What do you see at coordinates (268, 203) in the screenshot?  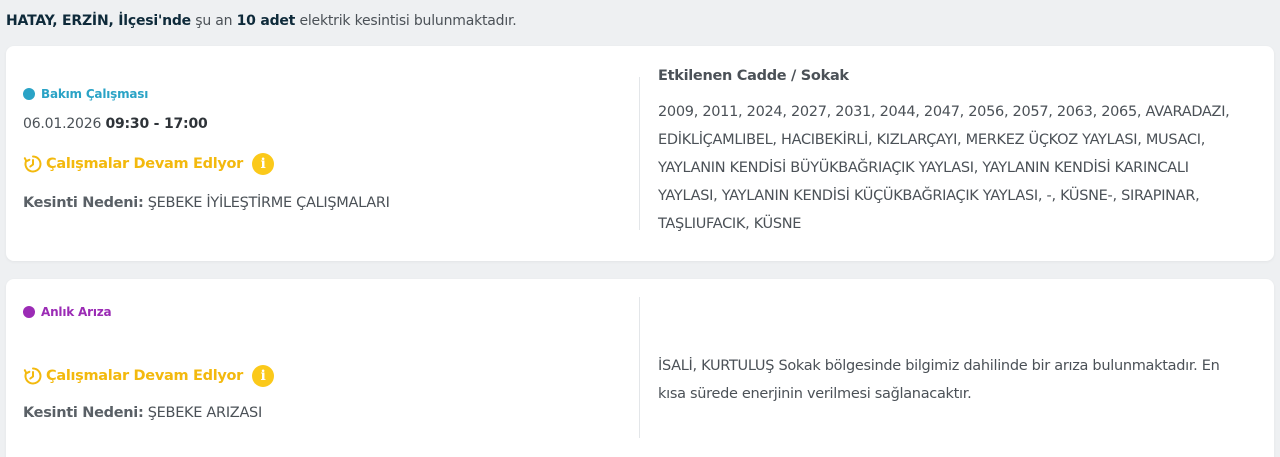 I see `outage-reason-value: ŞEBEKE İYİLEŞTİRME ÇALIŞMALARI` at bounding box center [268, 203].